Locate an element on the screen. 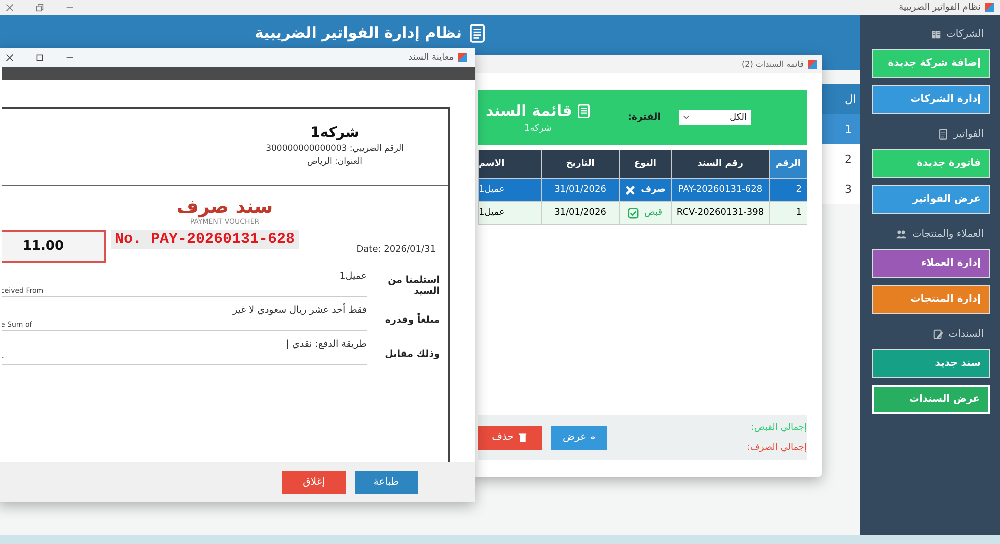 The height and width of the screenshot is (544, 1000). field-value: طريقة الدفع: نقدي | is located at coordinates (326, 344).